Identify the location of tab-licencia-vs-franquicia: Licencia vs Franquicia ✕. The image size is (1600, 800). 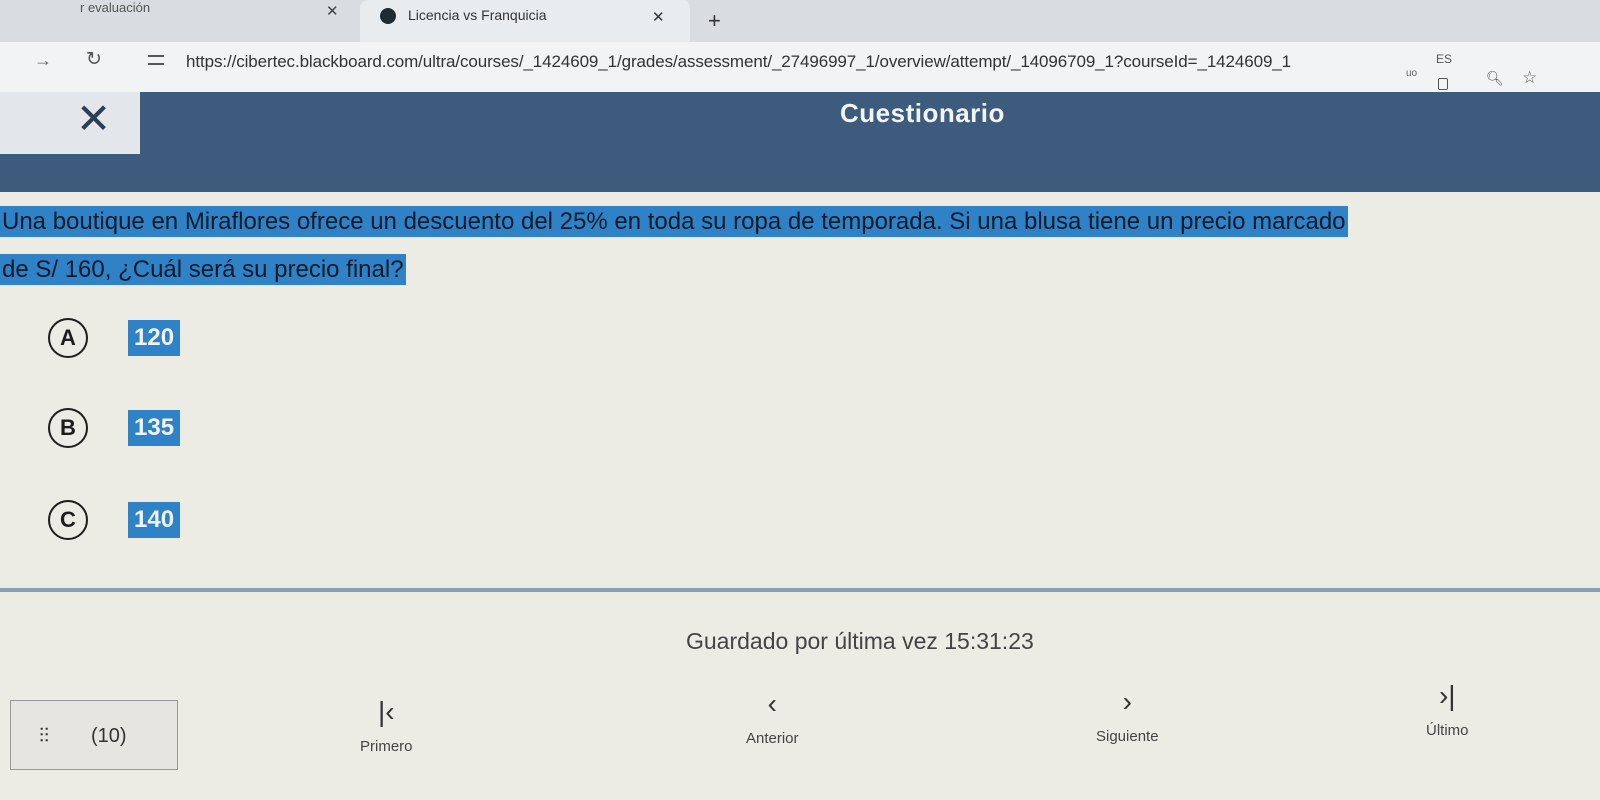
(525, 21).